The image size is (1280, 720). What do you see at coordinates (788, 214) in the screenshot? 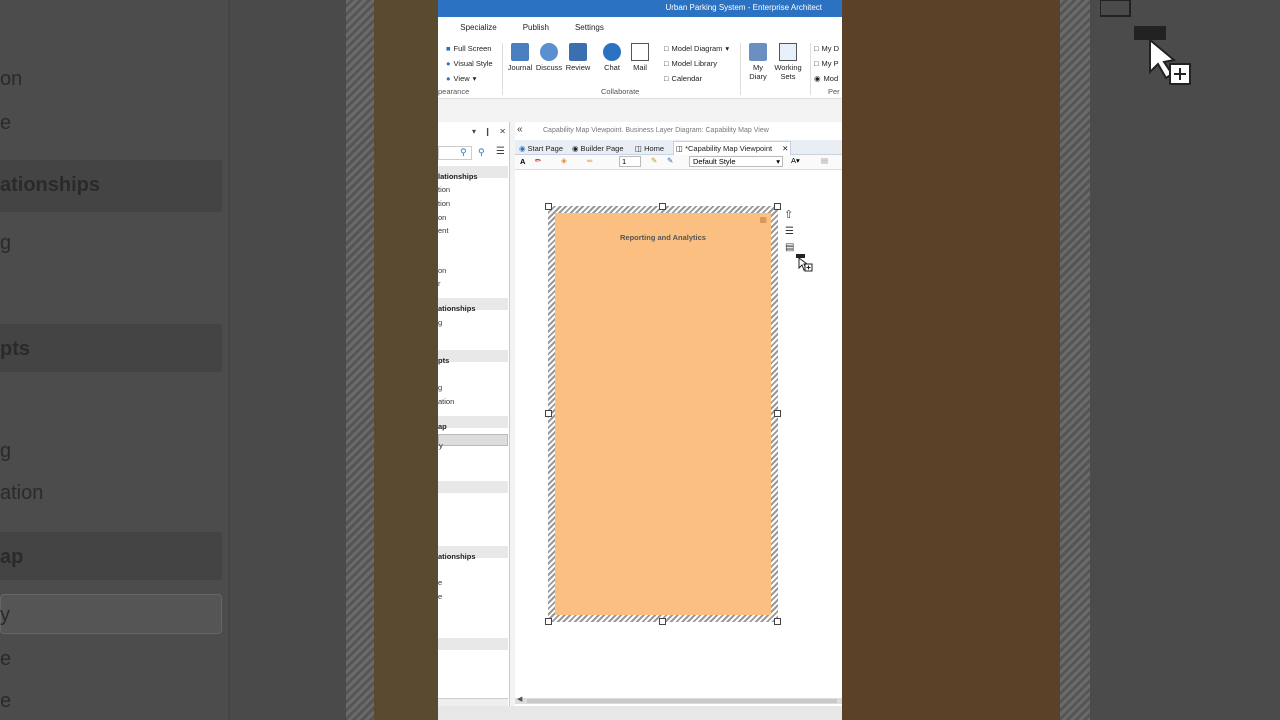
I see `quick-linker-arrow-icon: ⇧` at bounding box center [788, 214].